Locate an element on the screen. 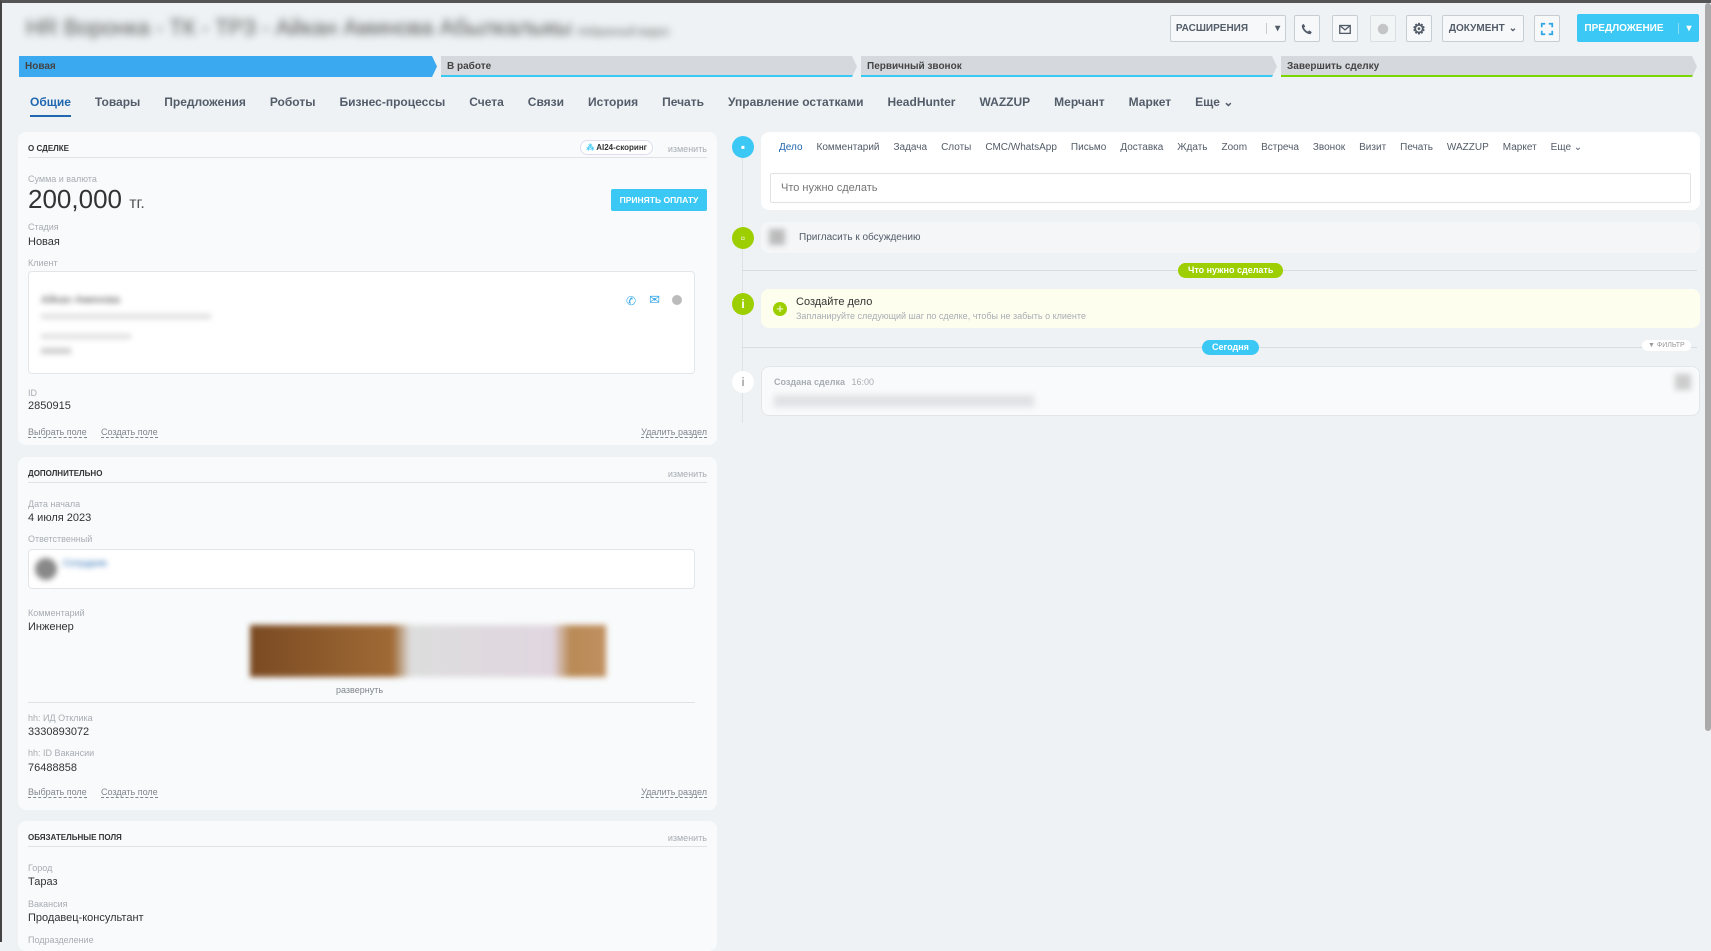 This screenshot has height=951, width=1711. hh-vacancy-id-label: hh: ID Вакансии is located at coordinates (61, 753).